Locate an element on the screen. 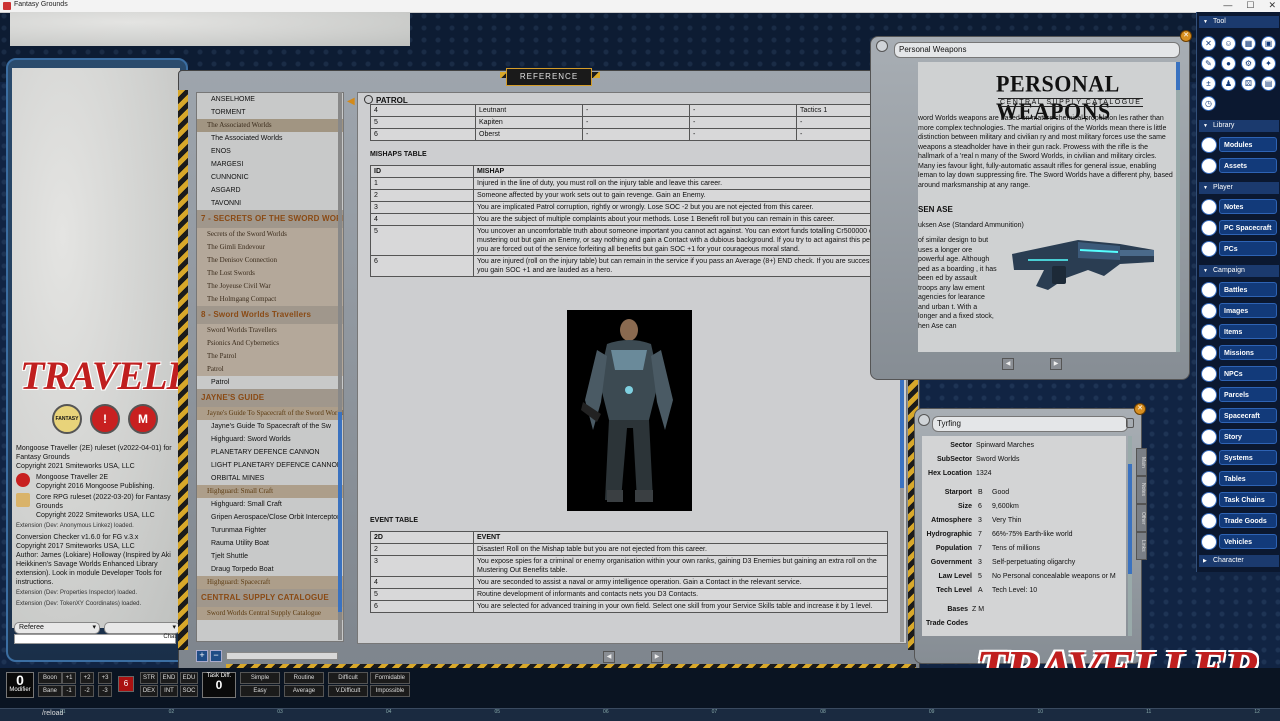  world-field-code: B is located at coordinates (985, 492).